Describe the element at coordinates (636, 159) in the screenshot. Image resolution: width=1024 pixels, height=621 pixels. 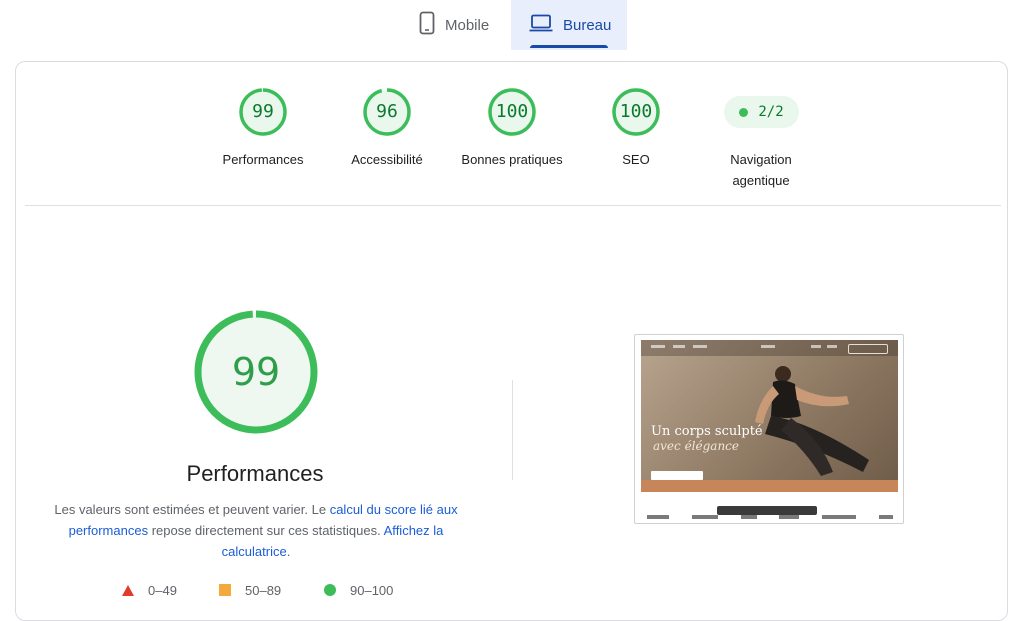
I see `gauge-seo-label: SEO` at that location.